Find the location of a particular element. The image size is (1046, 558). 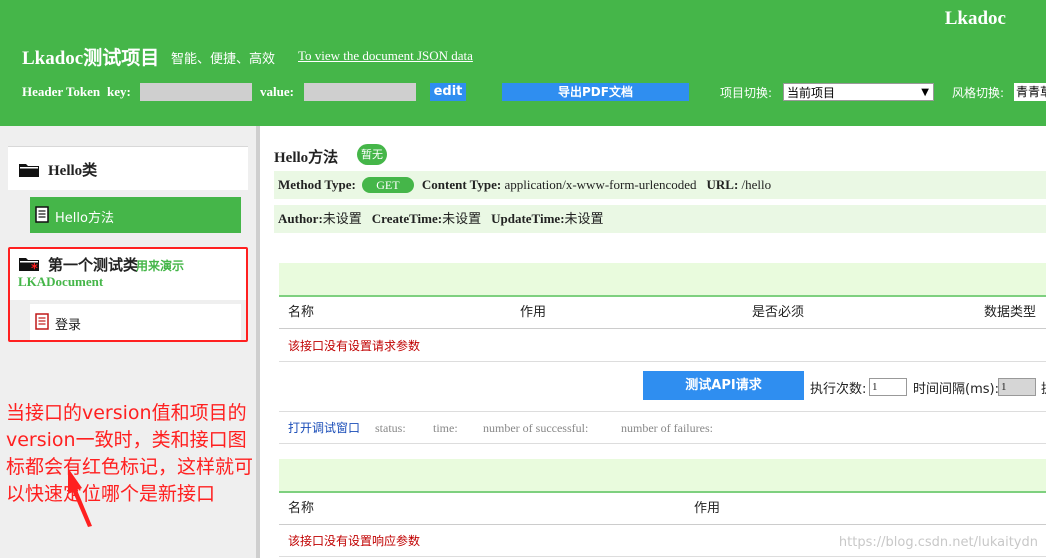

interval-input: 1 is located at coordinates (1017, 387).